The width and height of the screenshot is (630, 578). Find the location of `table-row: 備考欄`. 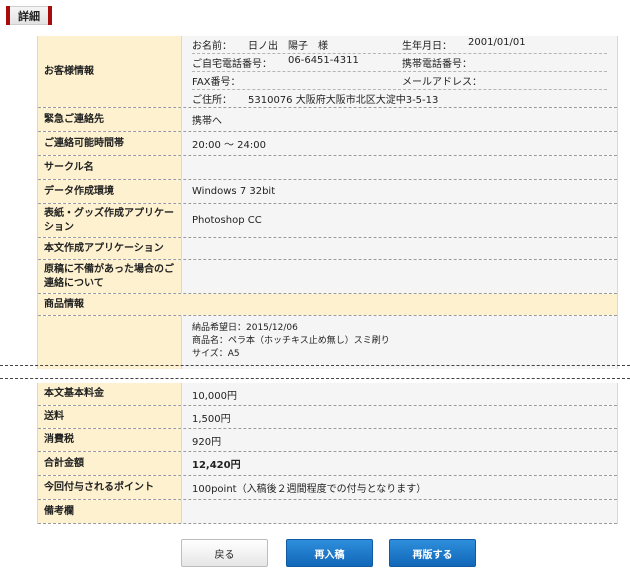

table-row: 備考欄 is located at coordinates (327, 512).